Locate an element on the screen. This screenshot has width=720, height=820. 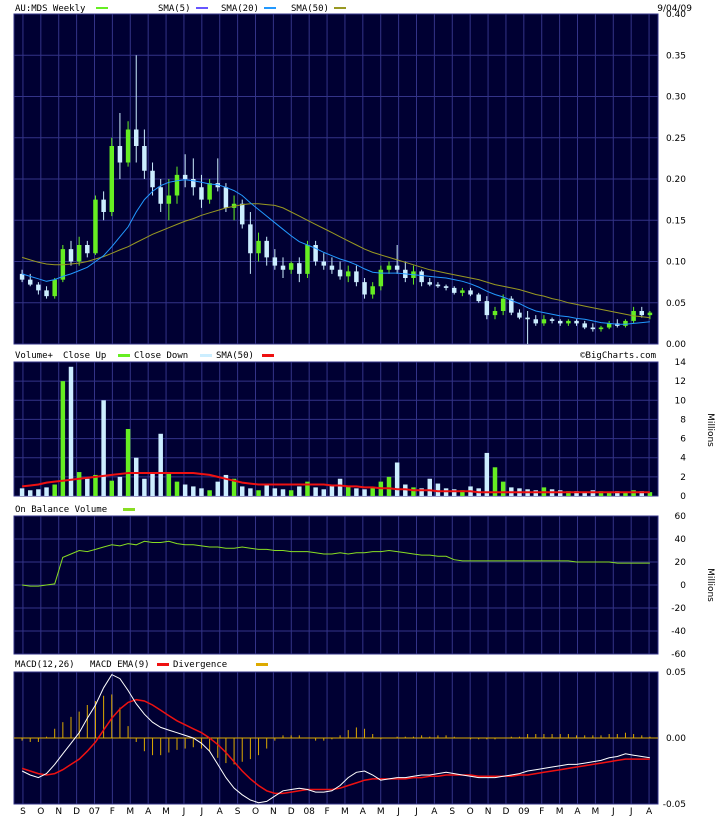
divergence-label: Divergence is located at coordinates (200, 665).